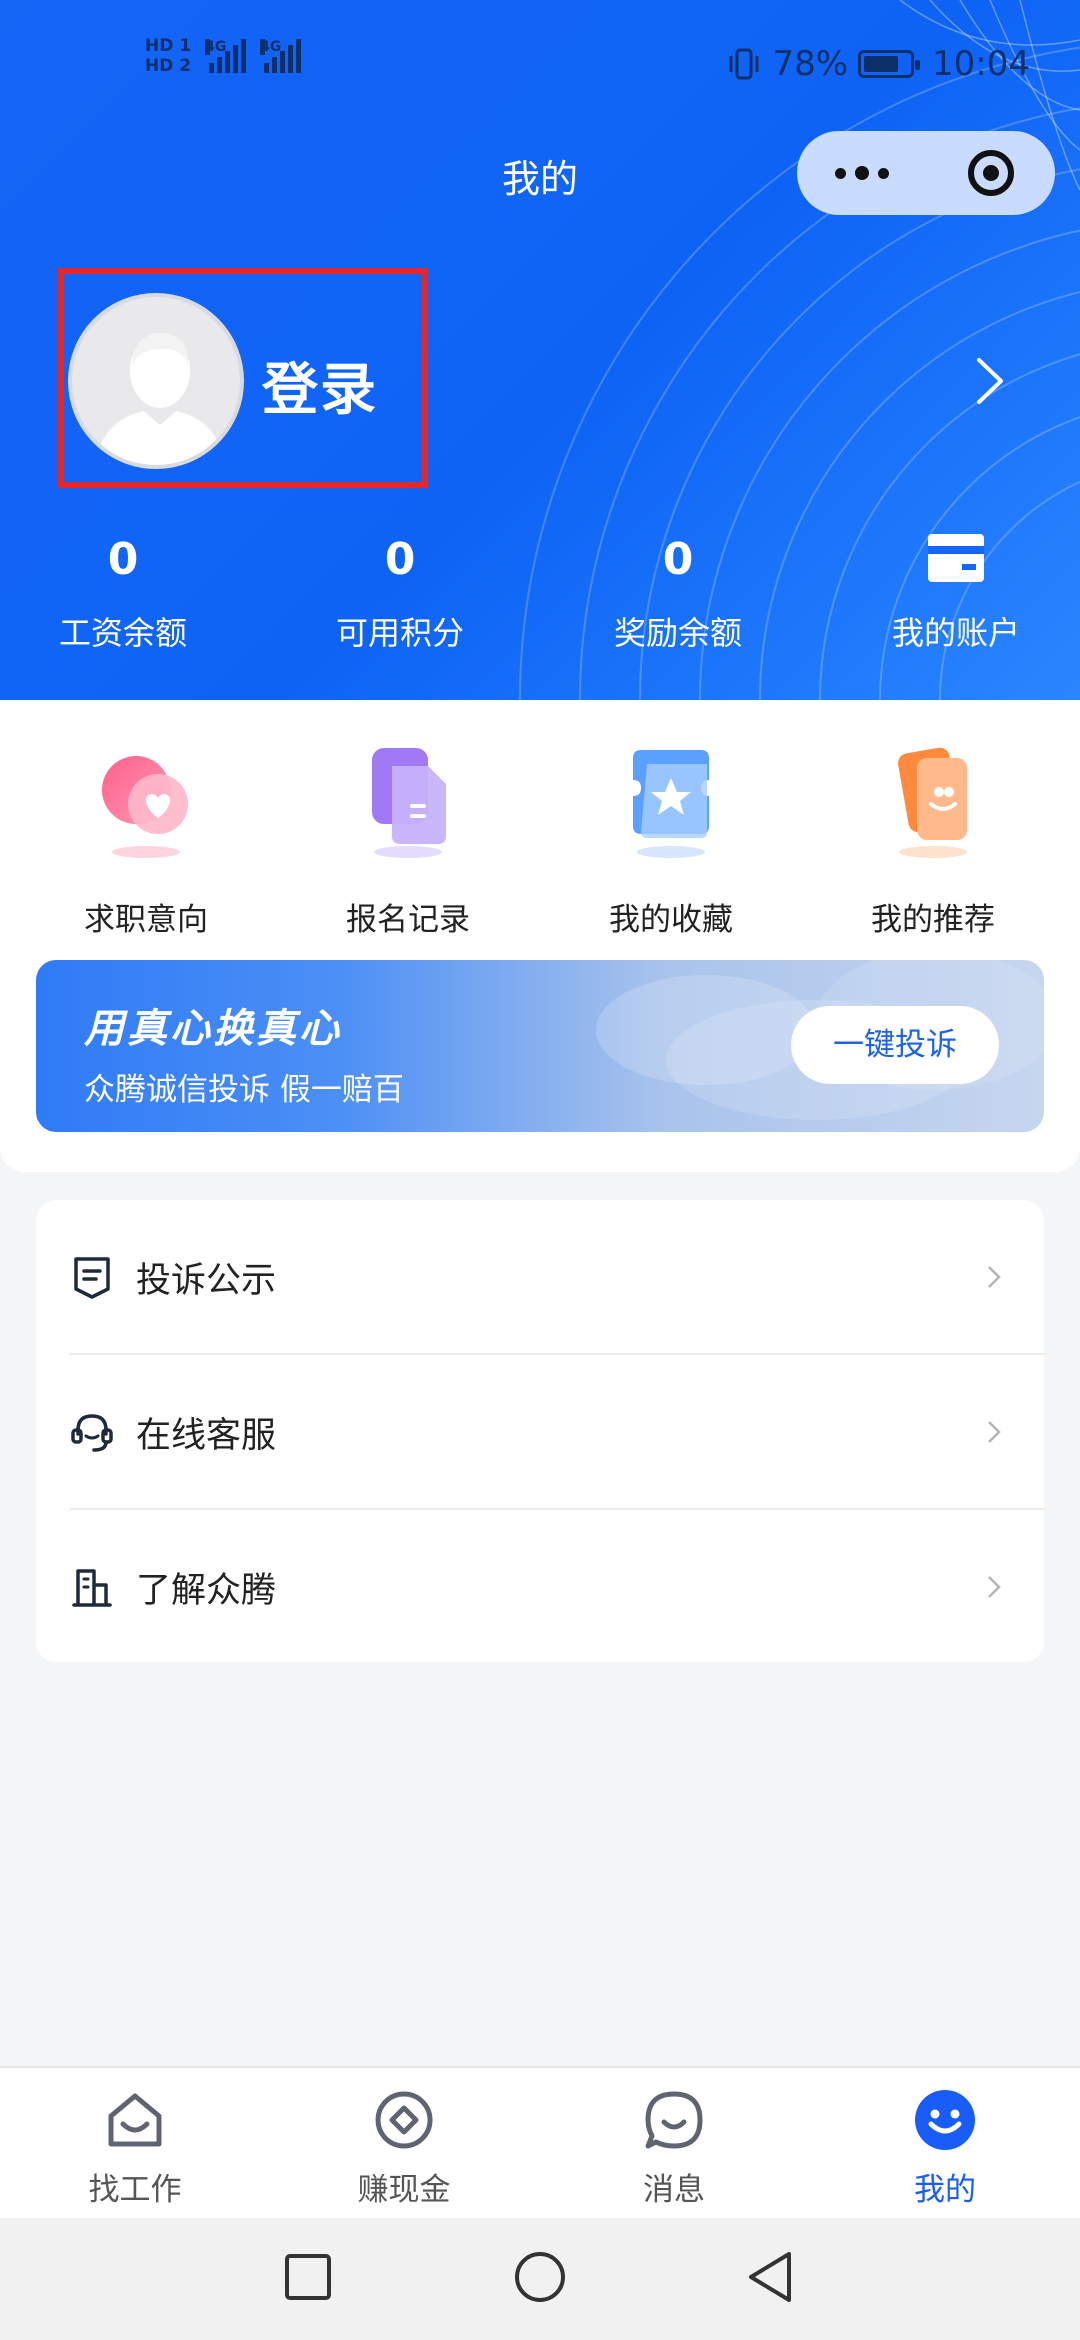  Describe the element at coordinates (956, 592) in the screenshot. I see `stat-my-account: 我的账户` at that location.